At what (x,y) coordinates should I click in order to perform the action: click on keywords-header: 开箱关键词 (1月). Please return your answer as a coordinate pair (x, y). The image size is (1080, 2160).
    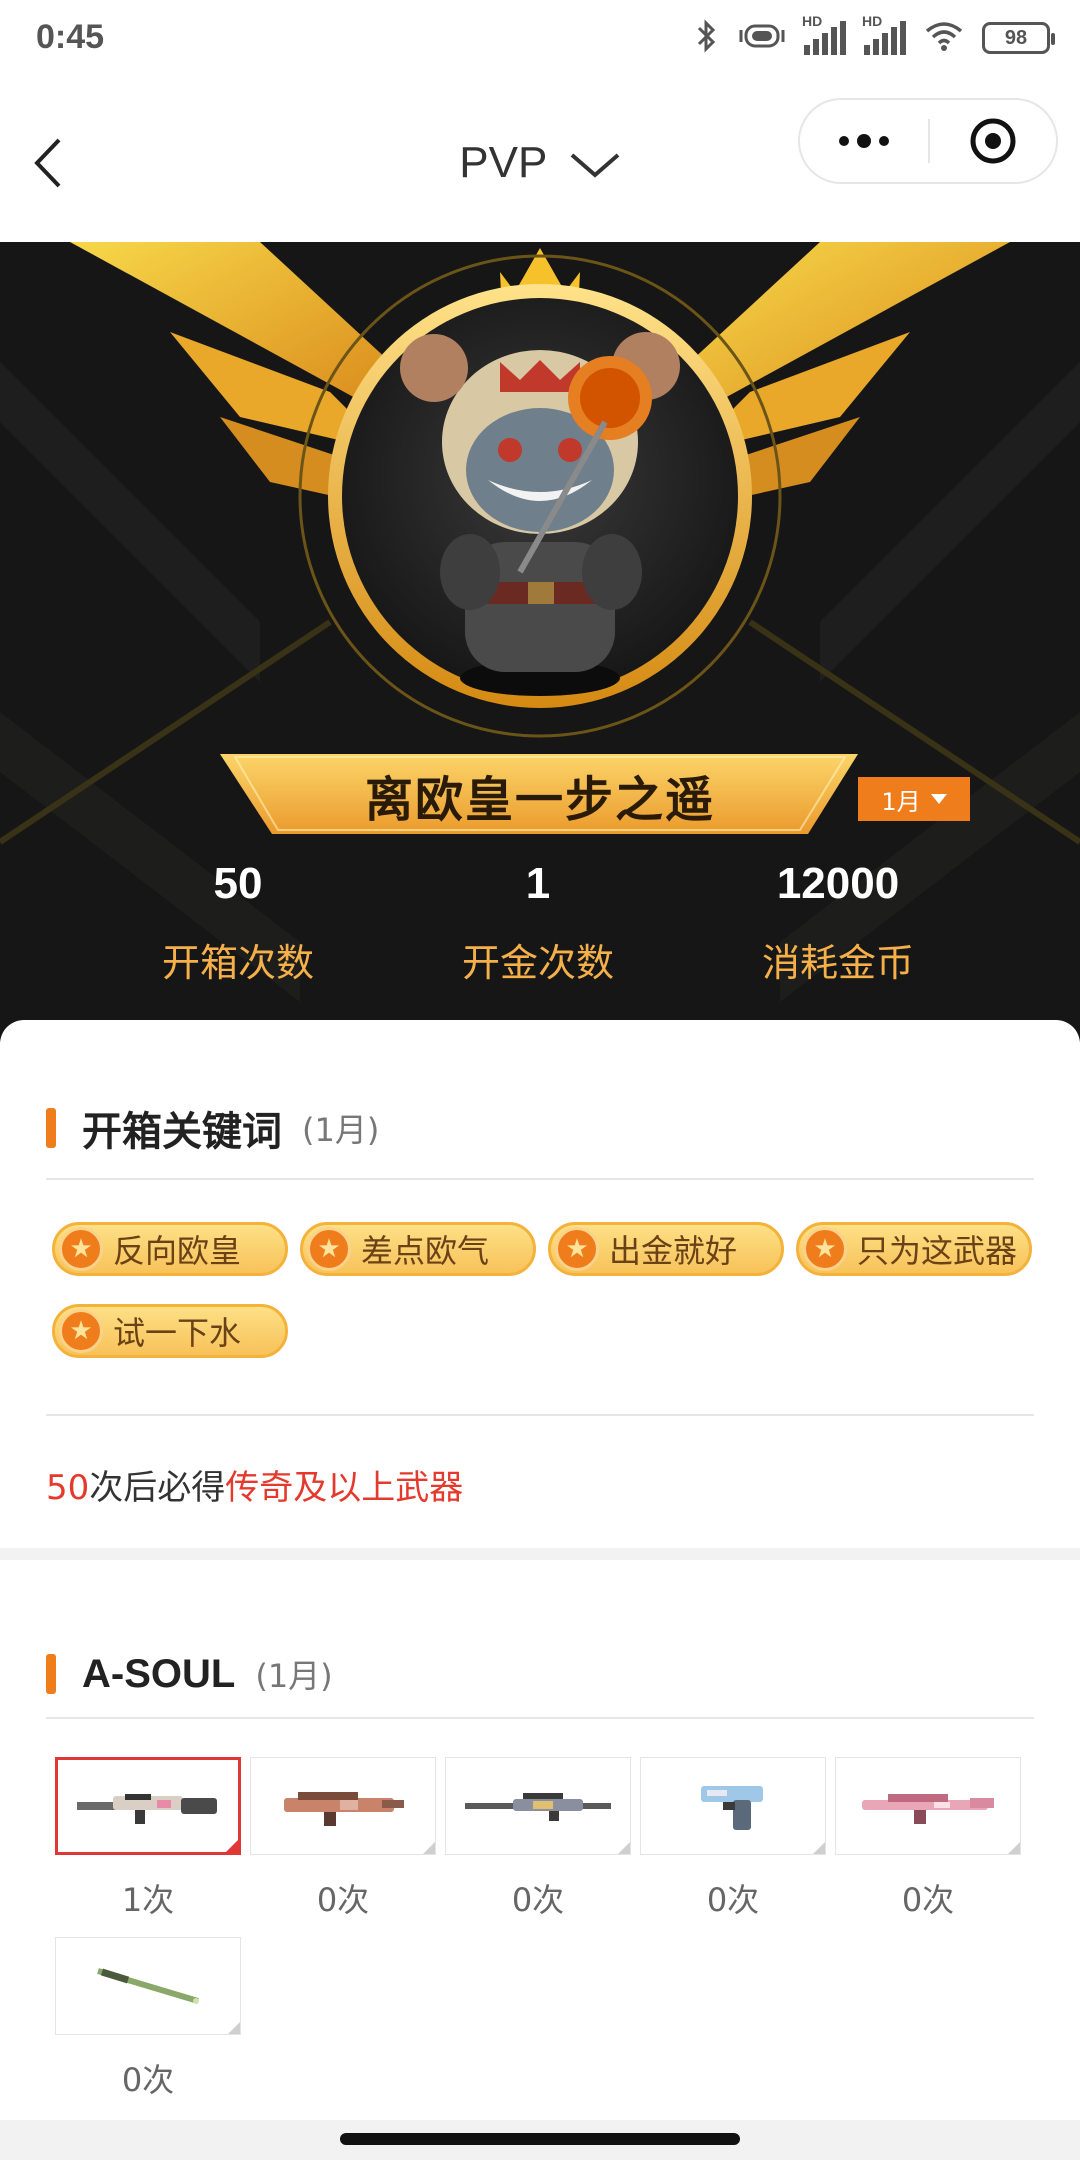
    Looking at the image, I should click on (212, 1128).